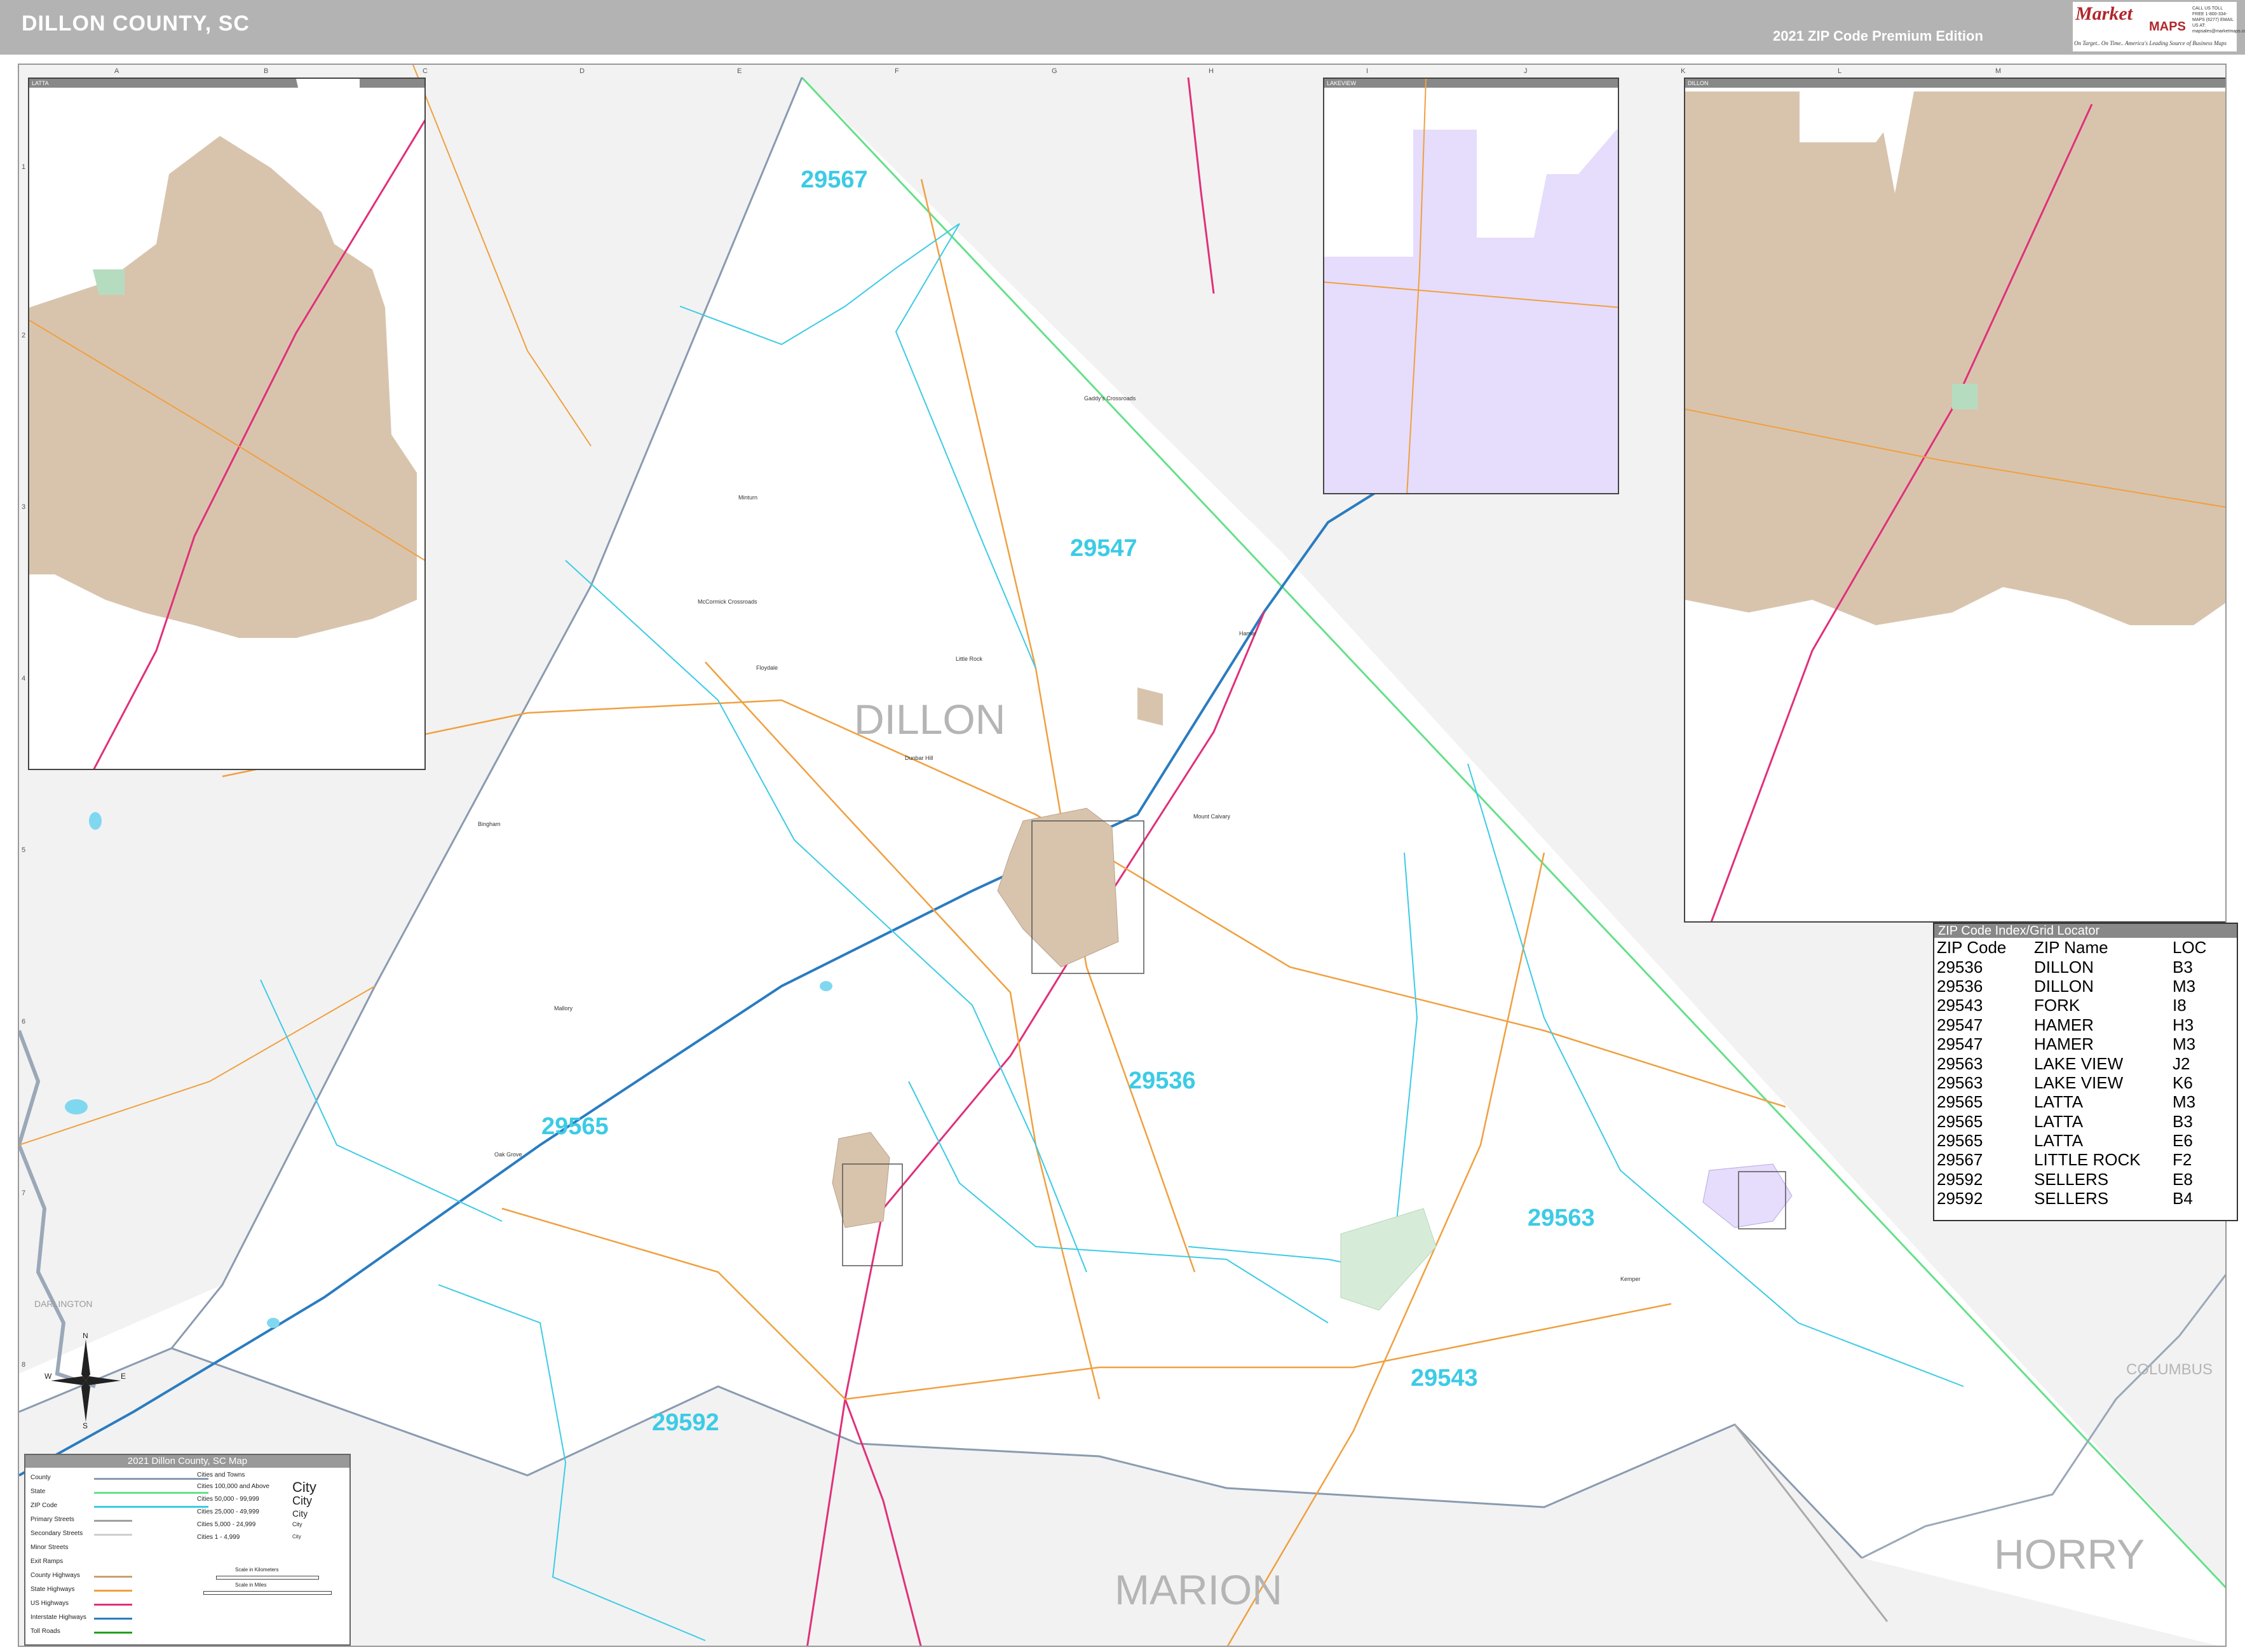  I want to click on grid-col-c: C, so click(425, 71).